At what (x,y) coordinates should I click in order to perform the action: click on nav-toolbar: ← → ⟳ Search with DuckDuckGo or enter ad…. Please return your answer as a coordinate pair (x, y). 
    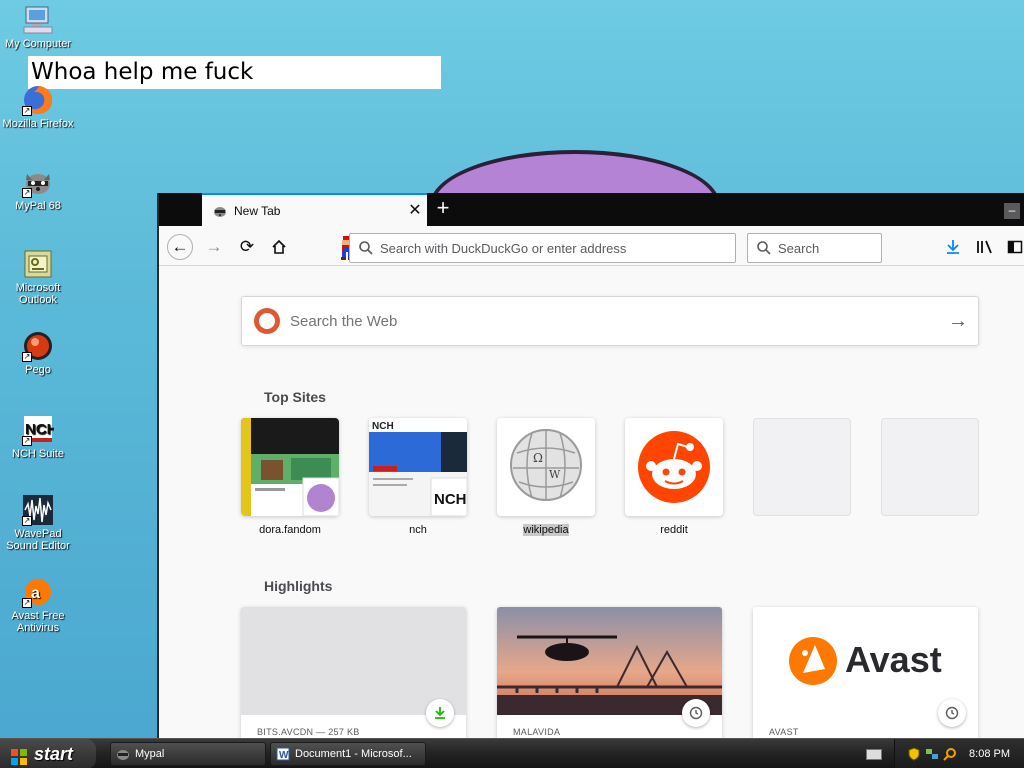
    Looking at the image, I should click on (591, 246).